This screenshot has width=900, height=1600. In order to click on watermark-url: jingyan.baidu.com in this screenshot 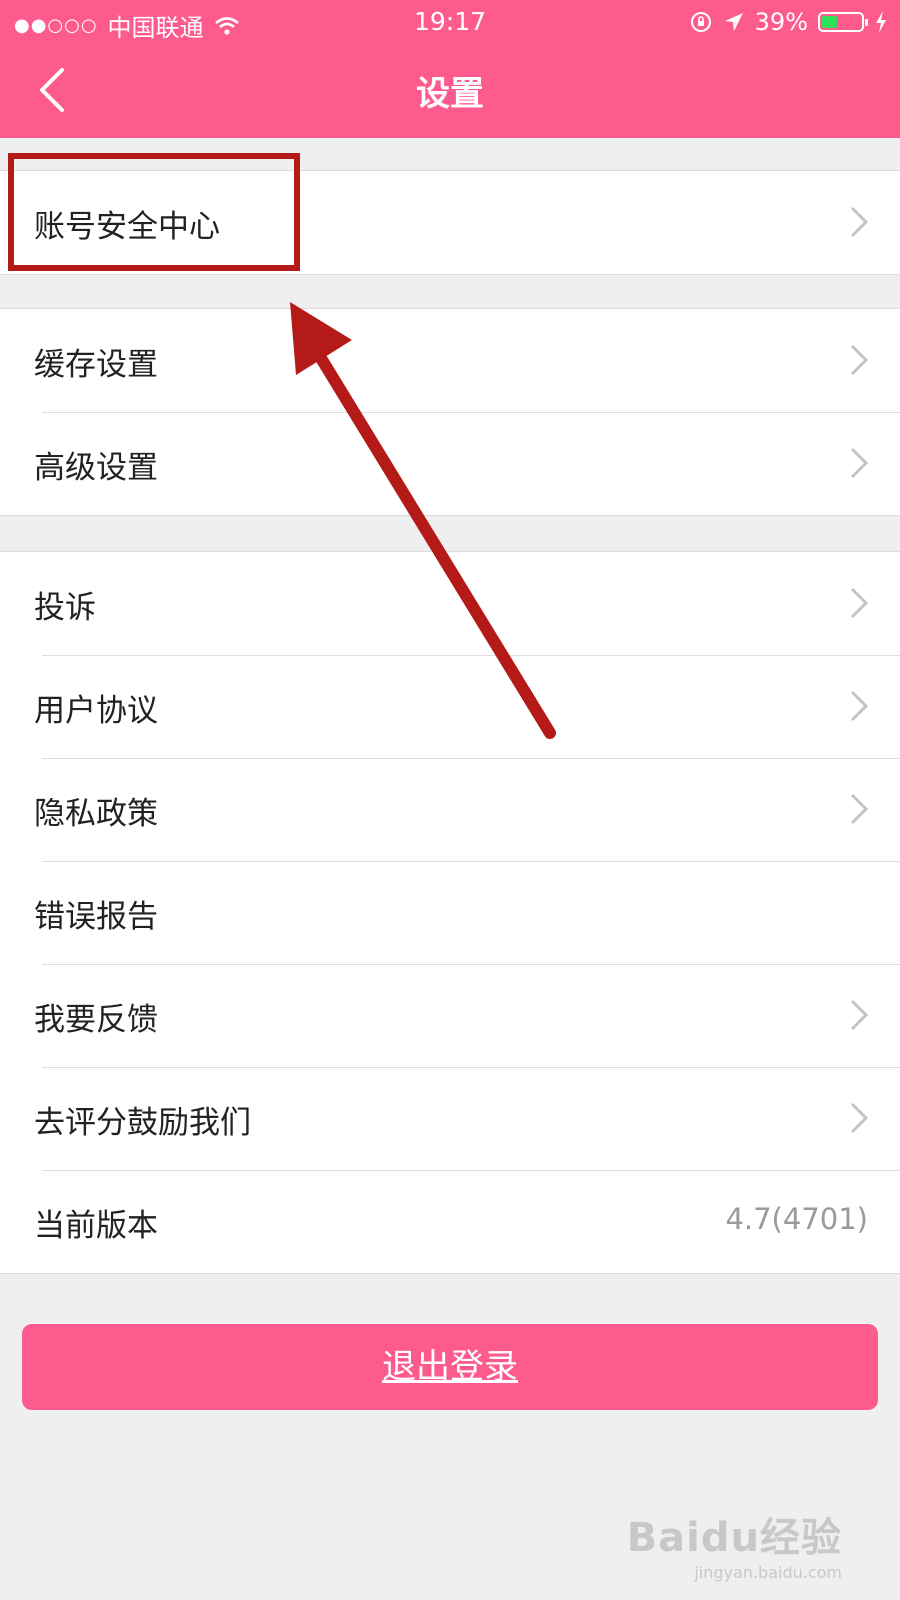, I will do `click(768, 1572)`.